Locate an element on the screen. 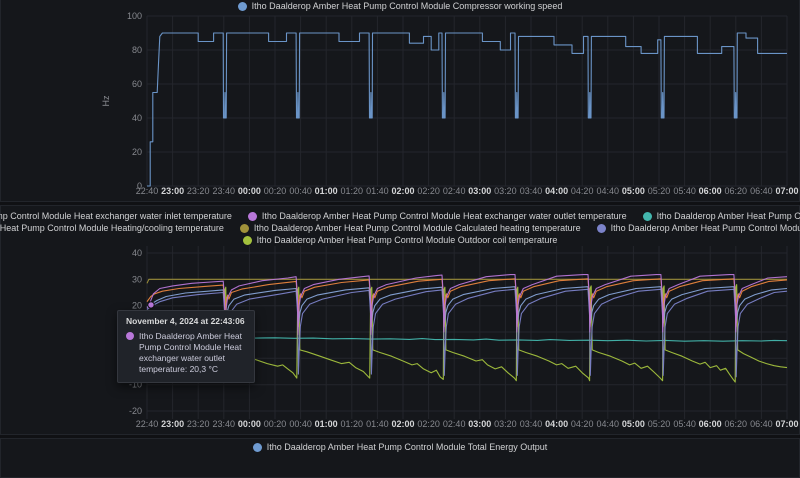 The height and width of the screenshot is (478, 800). y-tick-label: -20 is located at coordinates (135, 411).